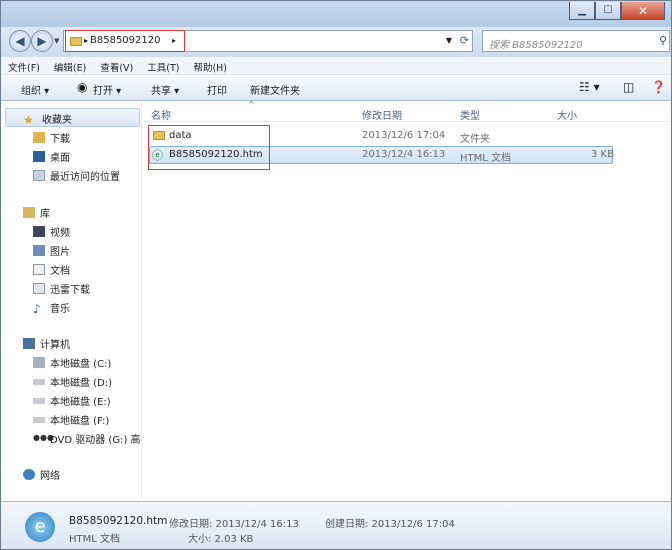  Describe the element at coordinates (234, 524) in the screenshot. I see `status-modified: 修改日期: 2013/12/4 16:13` at that location.